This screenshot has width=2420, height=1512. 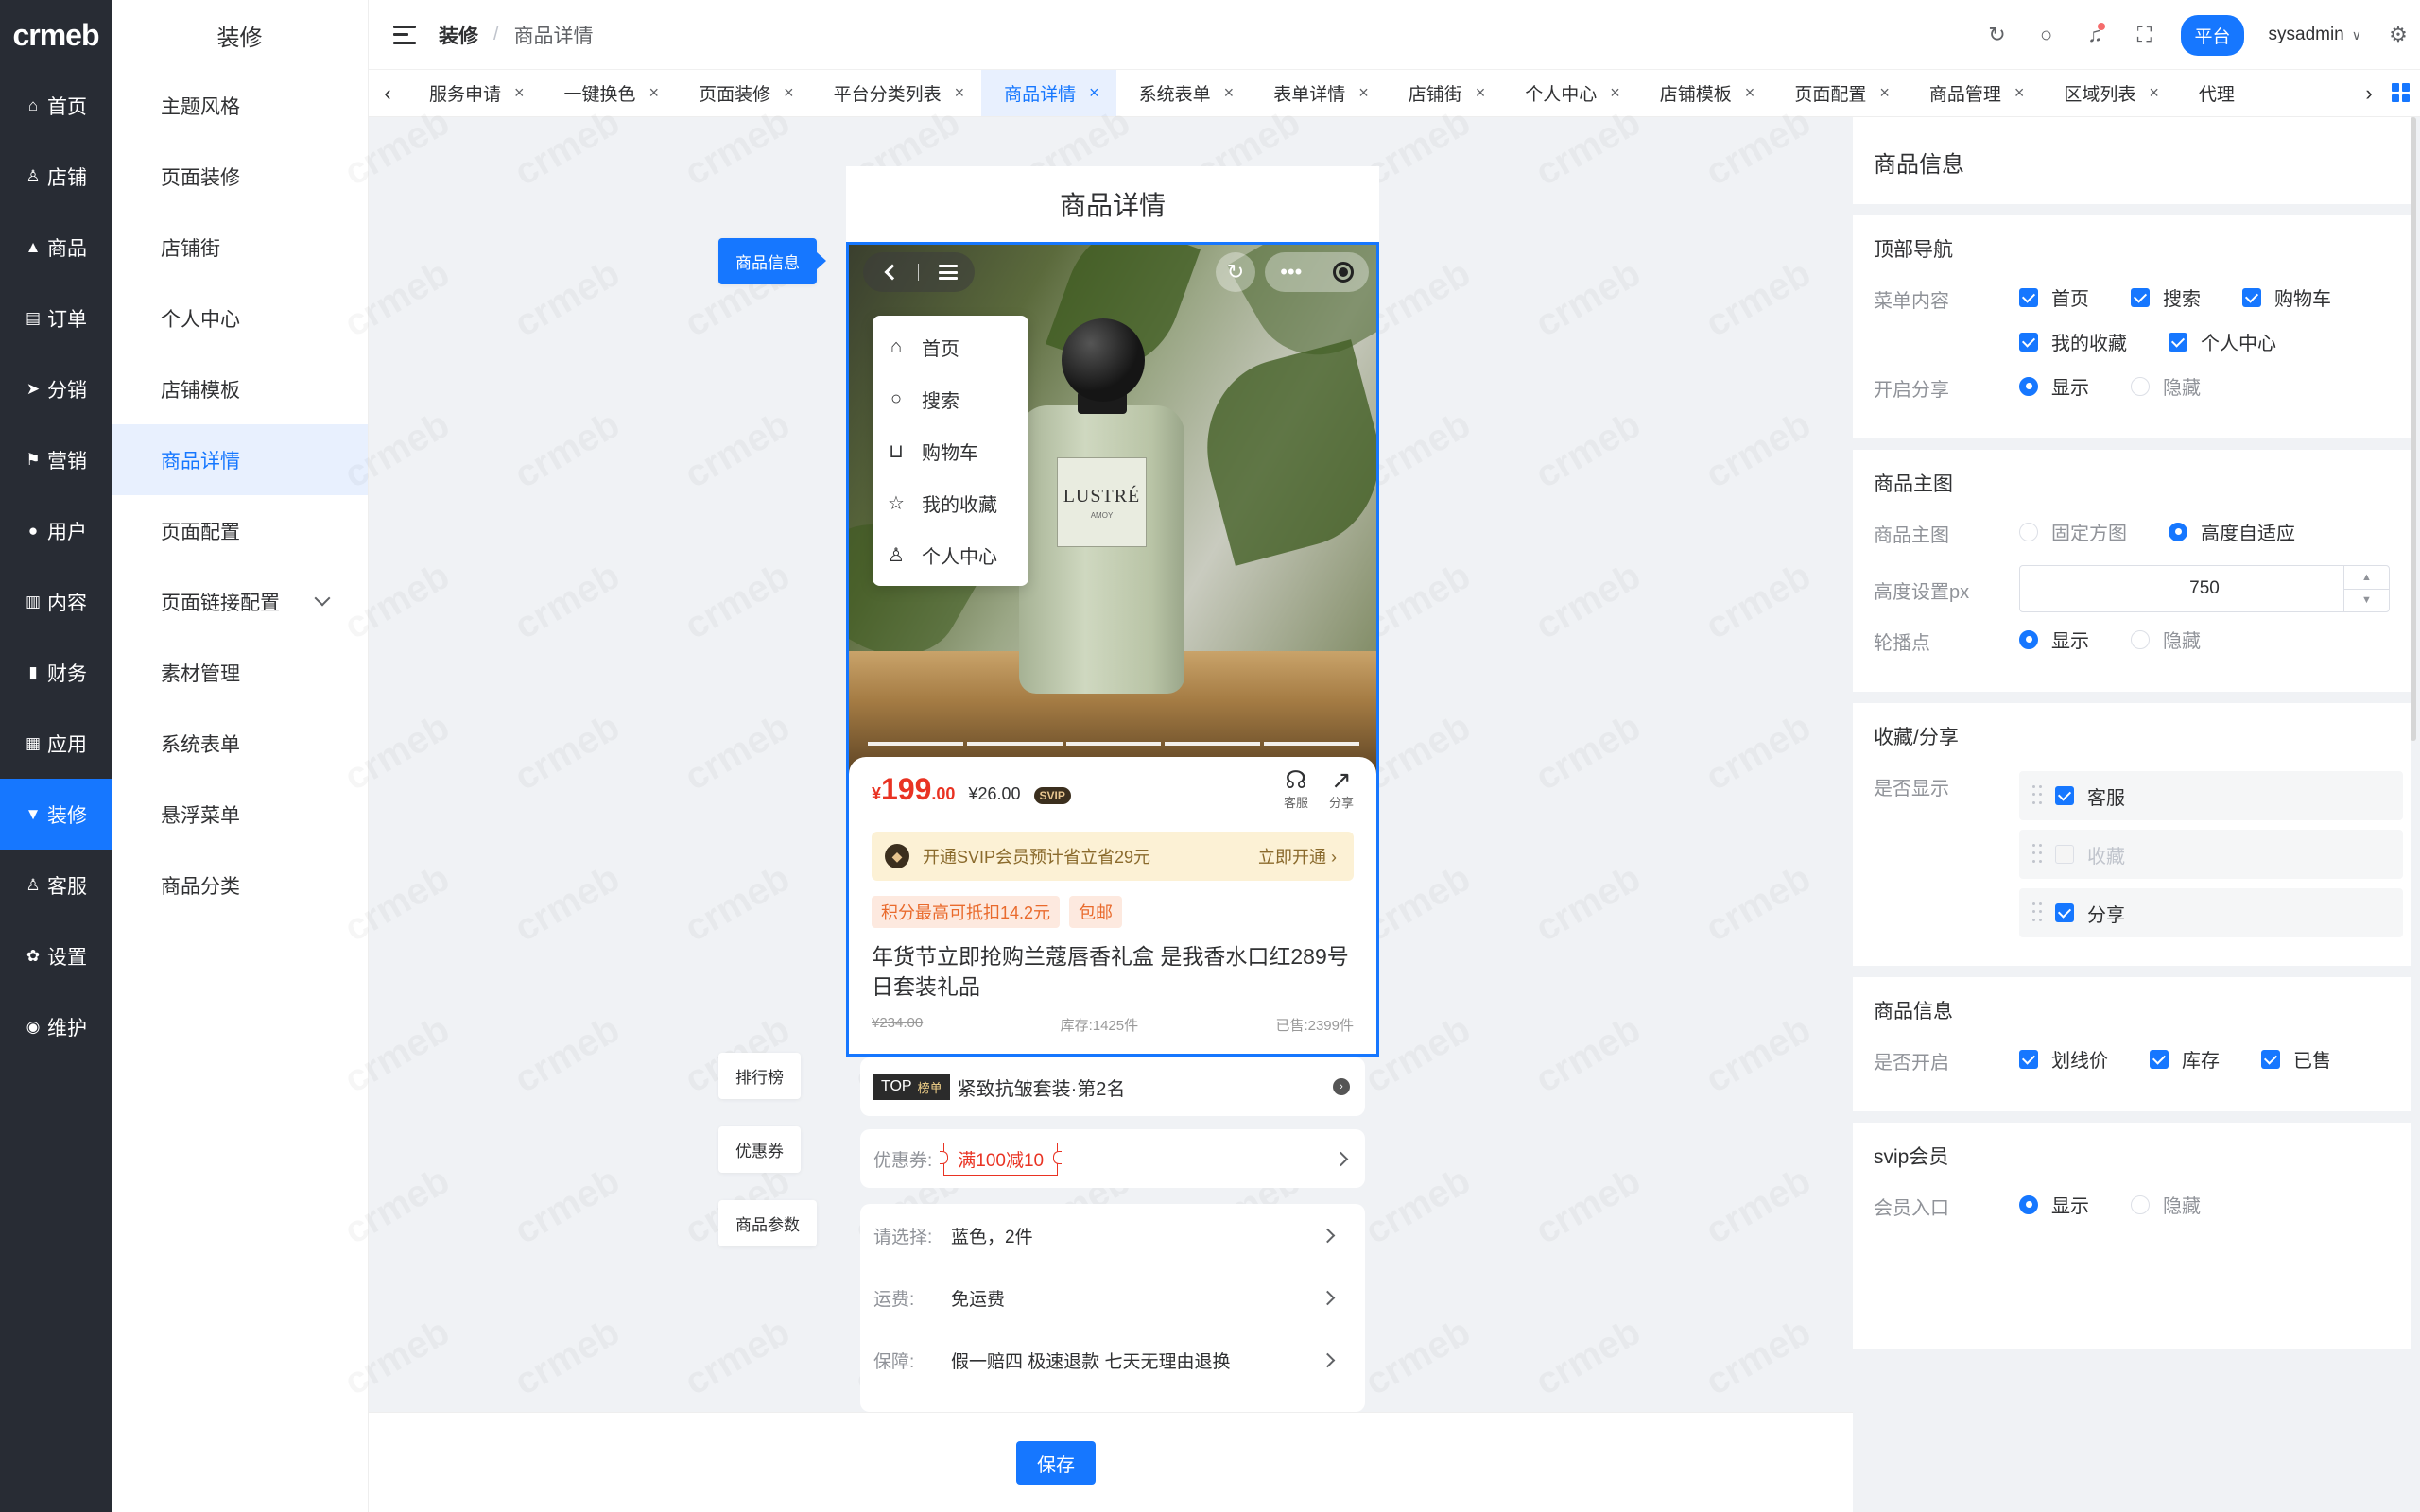 What do you see at coordinates (2054, 297) in the screenshot?
I see `menu-item-checkbox-0: 首页` at bounding box center [2054, 297].